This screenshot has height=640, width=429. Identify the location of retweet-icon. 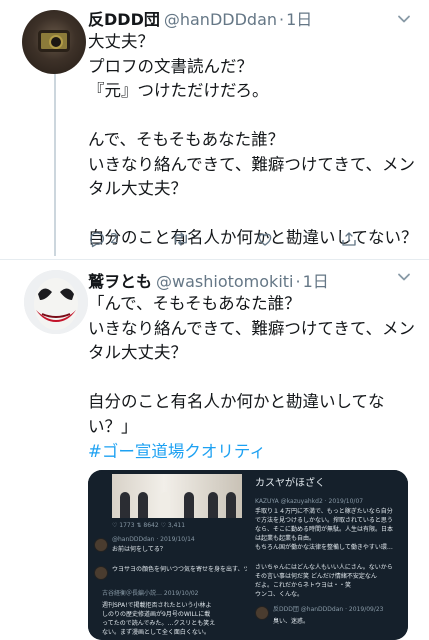
(181, 239).